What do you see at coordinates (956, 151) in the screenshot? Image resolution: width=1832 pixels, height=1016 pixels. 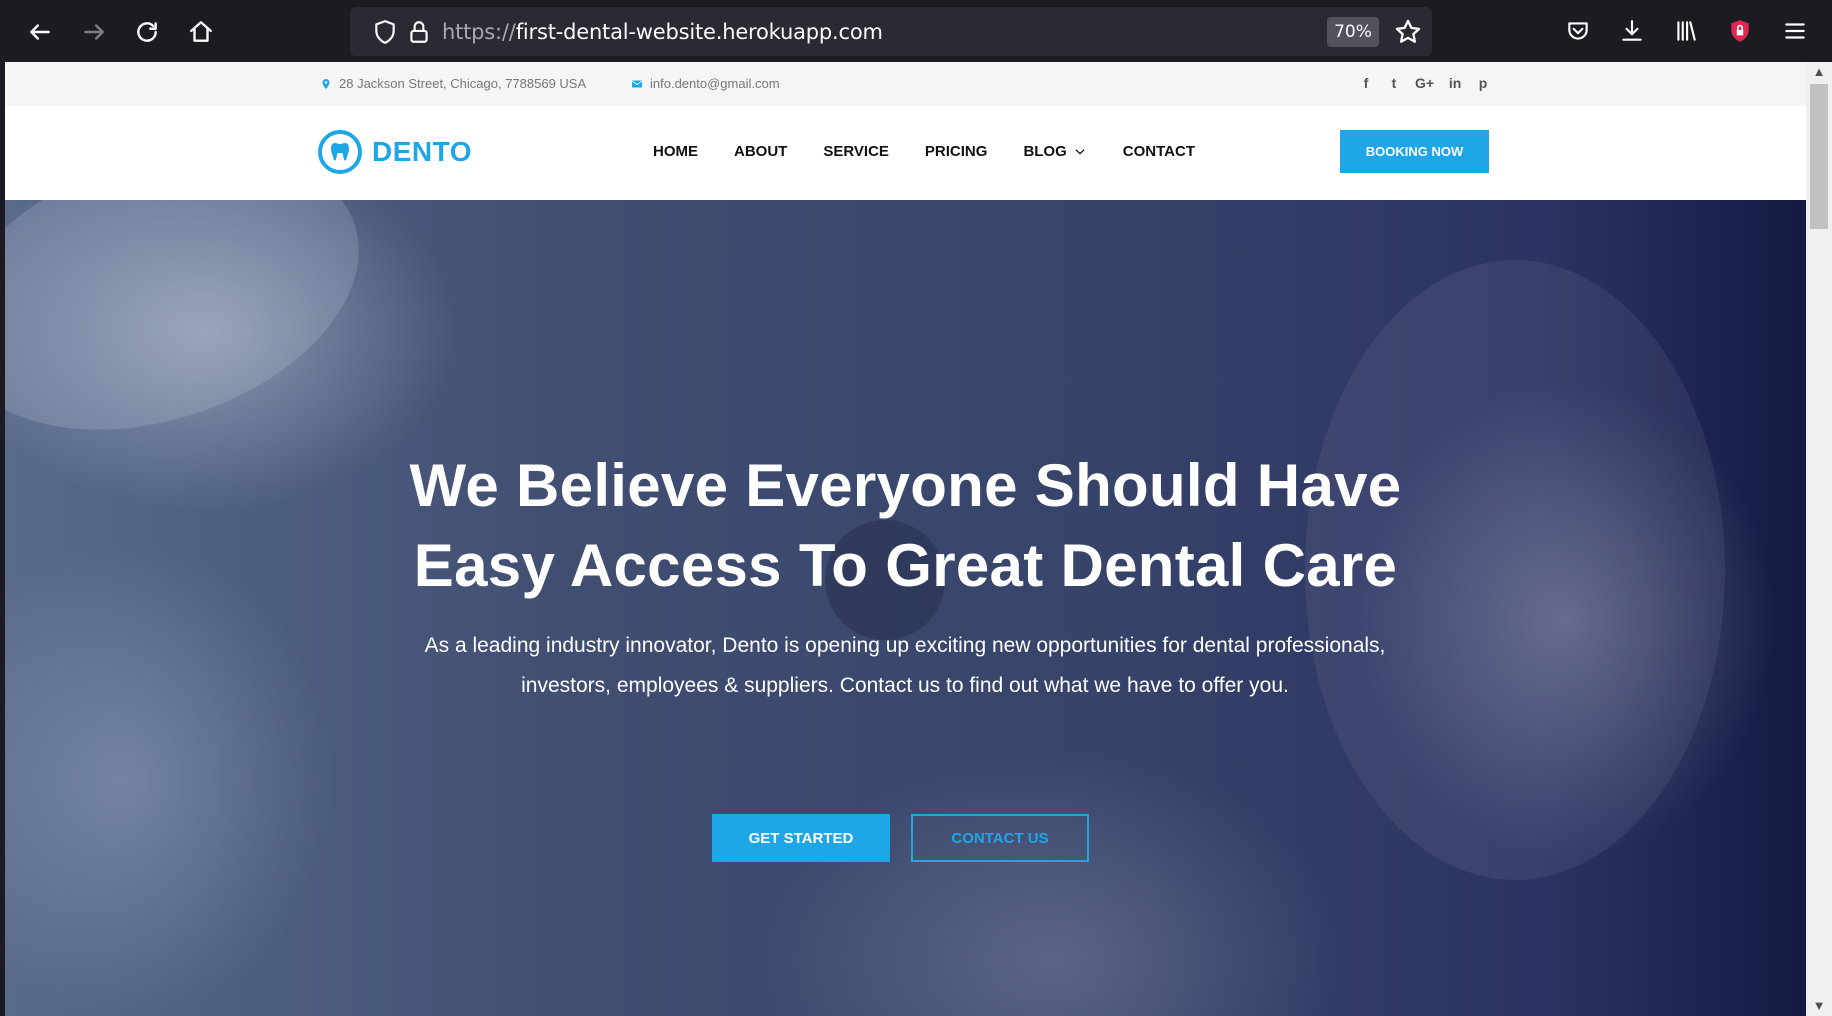 I see `nav-pricing: PRICING` at bounding box center [956, 151].